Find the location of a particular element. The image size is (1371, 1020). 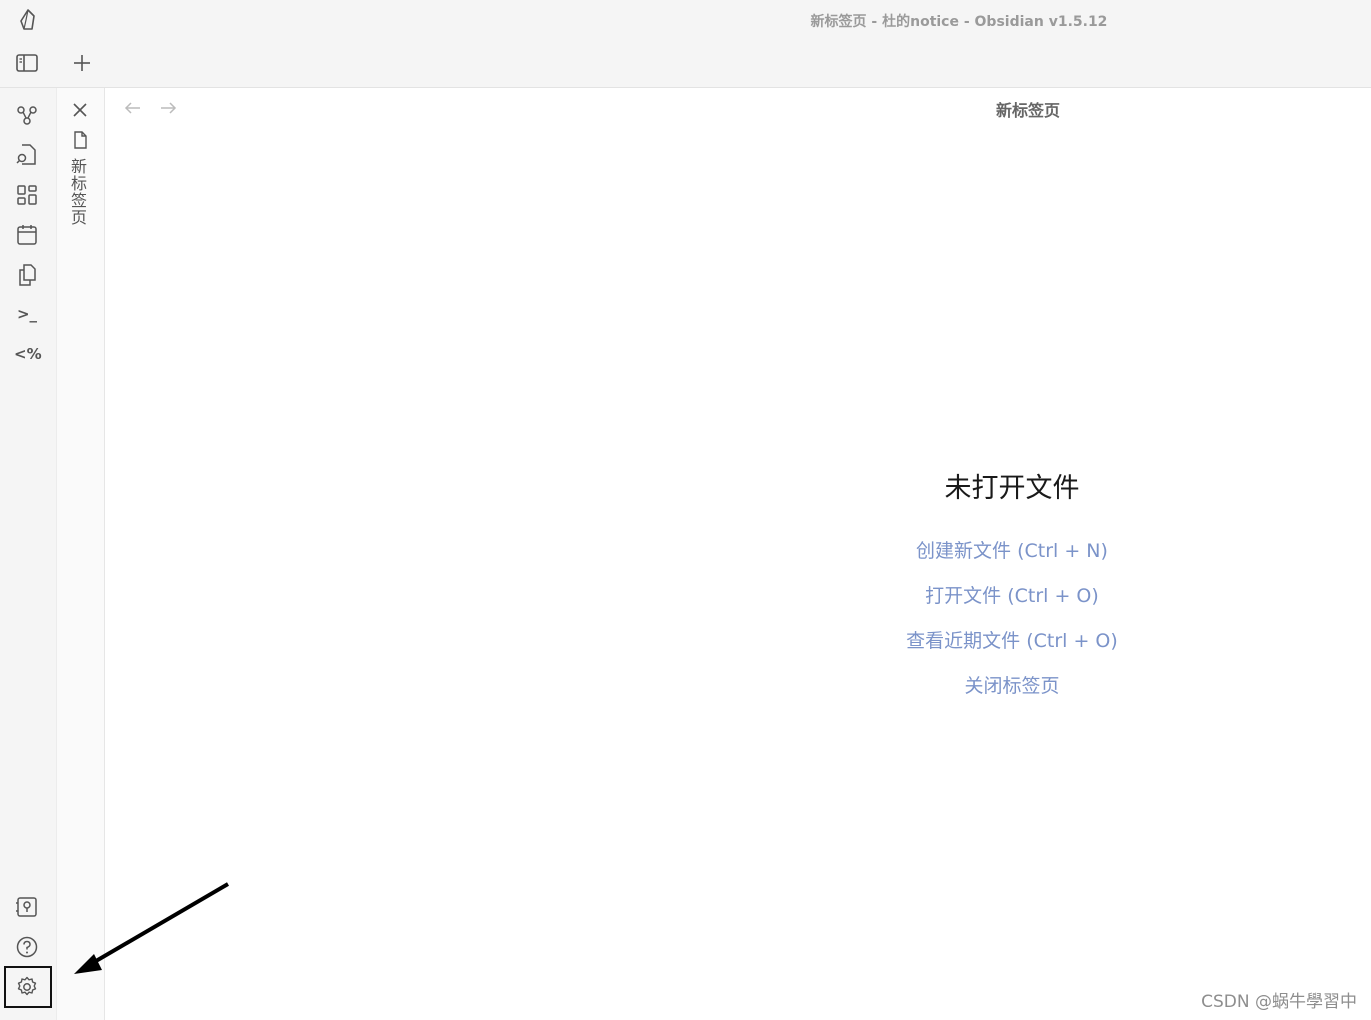

calendar-icon is located at coordinates (27, 235).